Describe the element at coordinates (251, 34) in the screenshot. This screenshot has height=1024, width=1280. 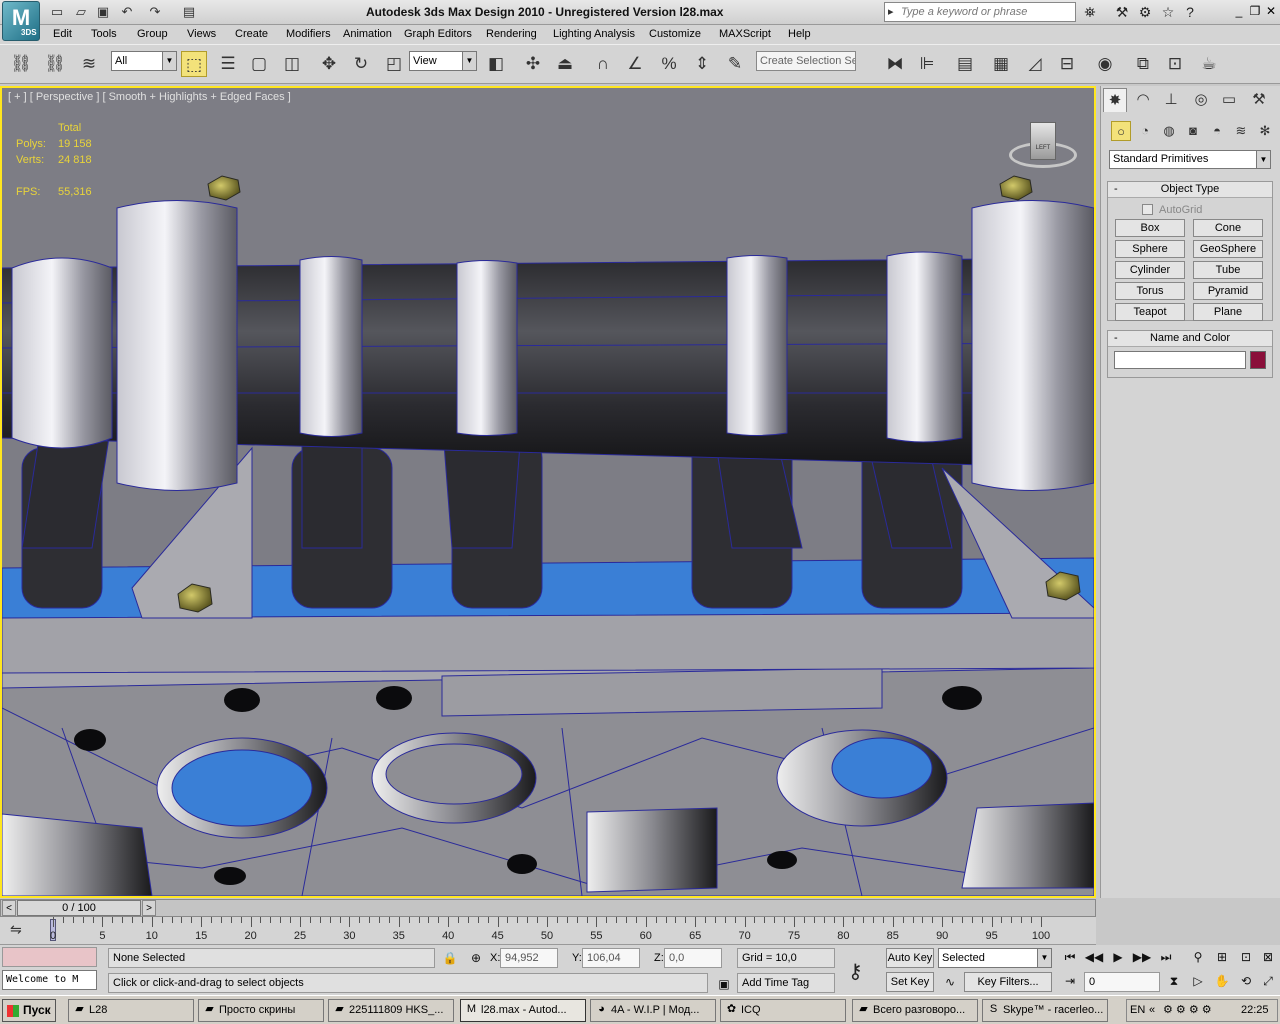
I see `menu-create: Create` at that location.